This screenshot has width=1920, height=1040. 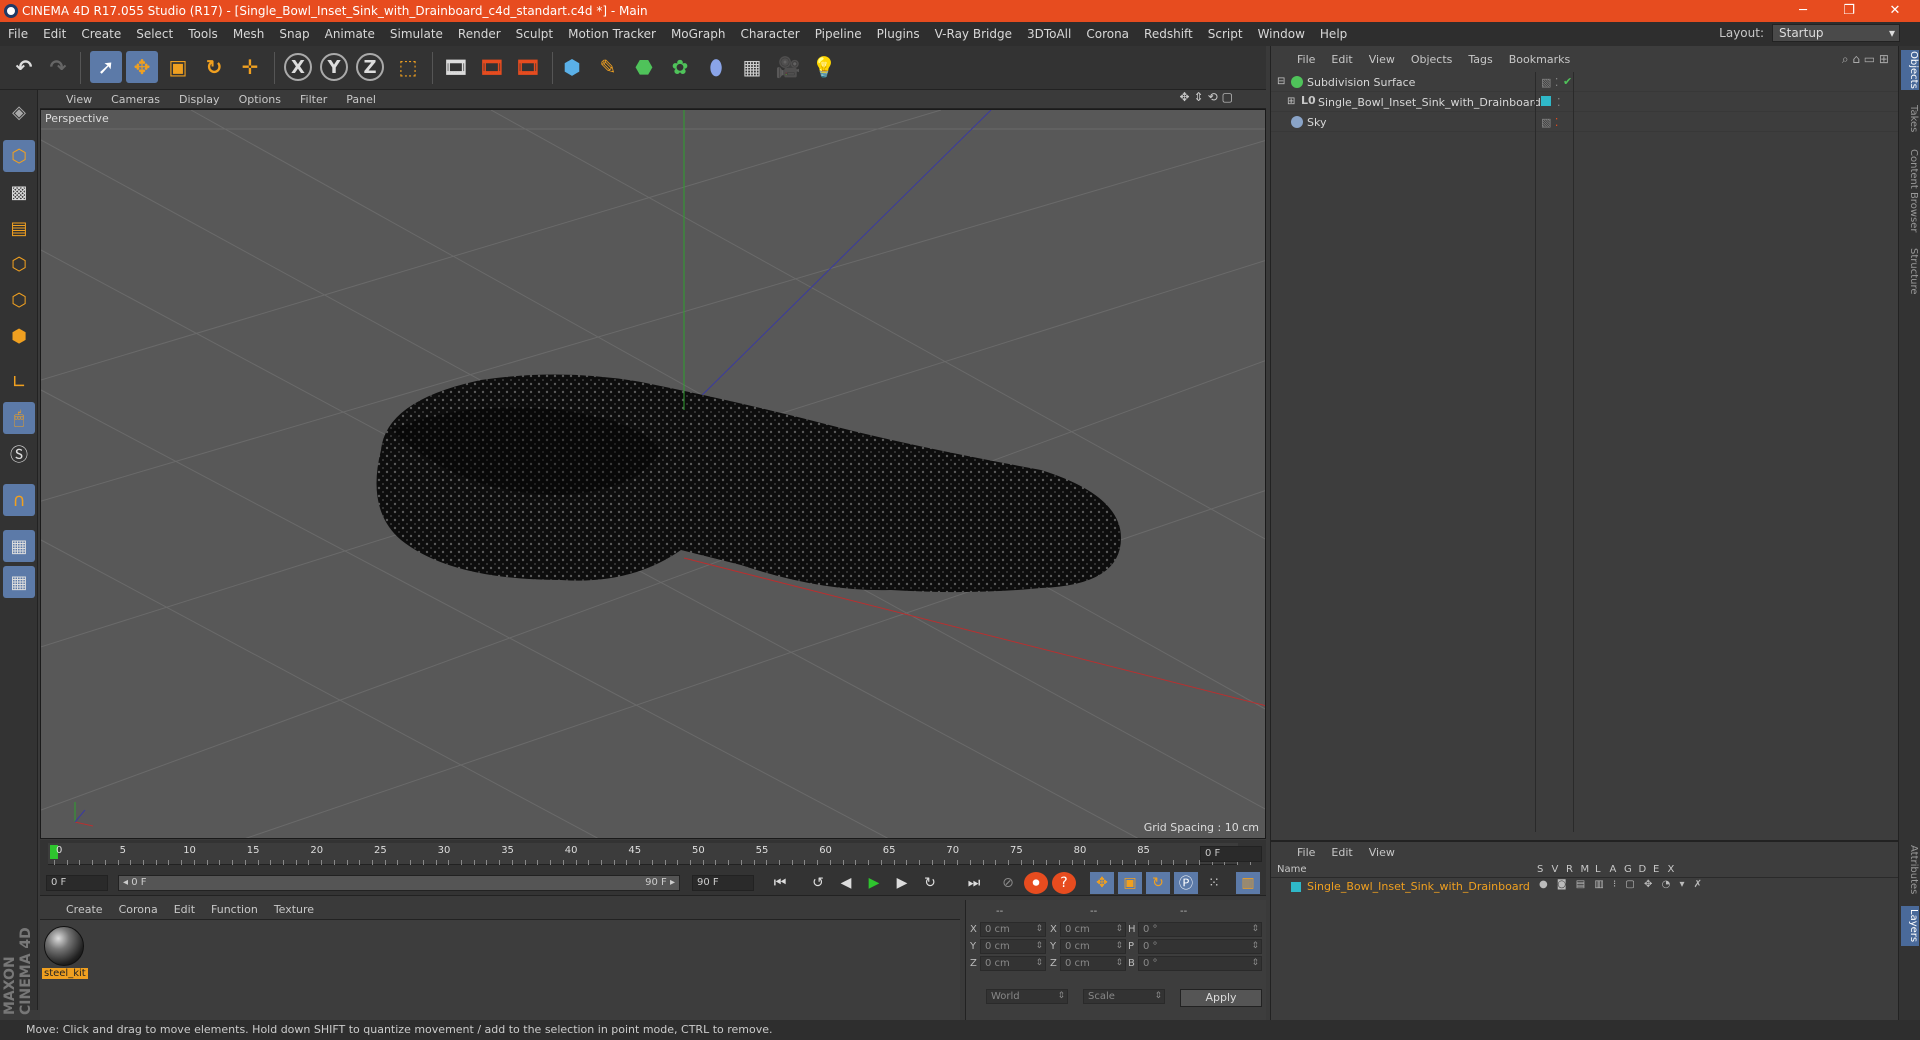 What do you see at coordinates (1585, 82) in the screenshot?
I see `object-row-subdivision: ⊟ Subdivision Surface ▧ ⁚ ✔` at bounding box center [1585, 82].